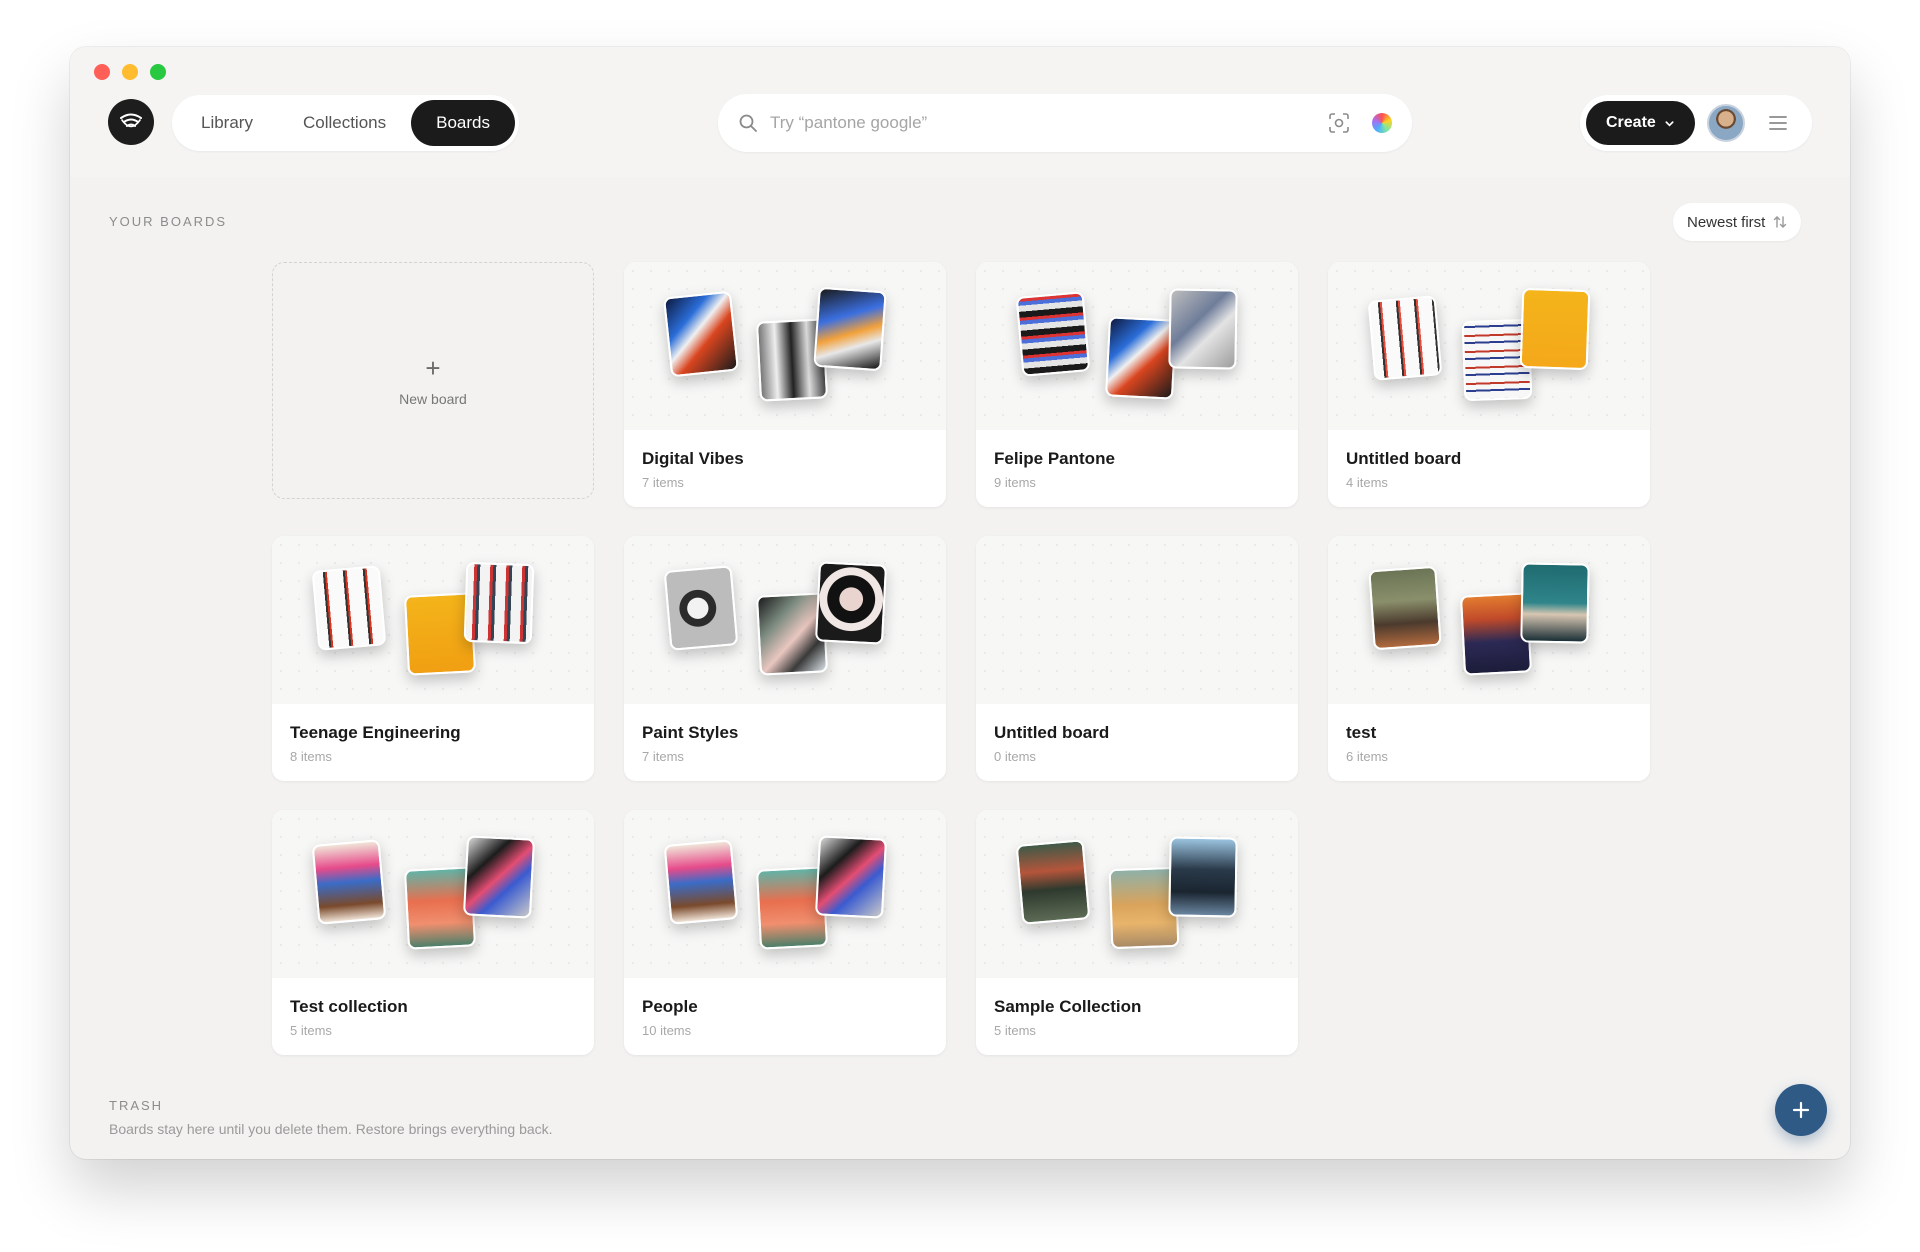 This screenshot has width=1920, height=1252. What do you see at coordinates (1339, 123) in the screenshot?
I see `scan-icon` at bounding box center [1339, 123].